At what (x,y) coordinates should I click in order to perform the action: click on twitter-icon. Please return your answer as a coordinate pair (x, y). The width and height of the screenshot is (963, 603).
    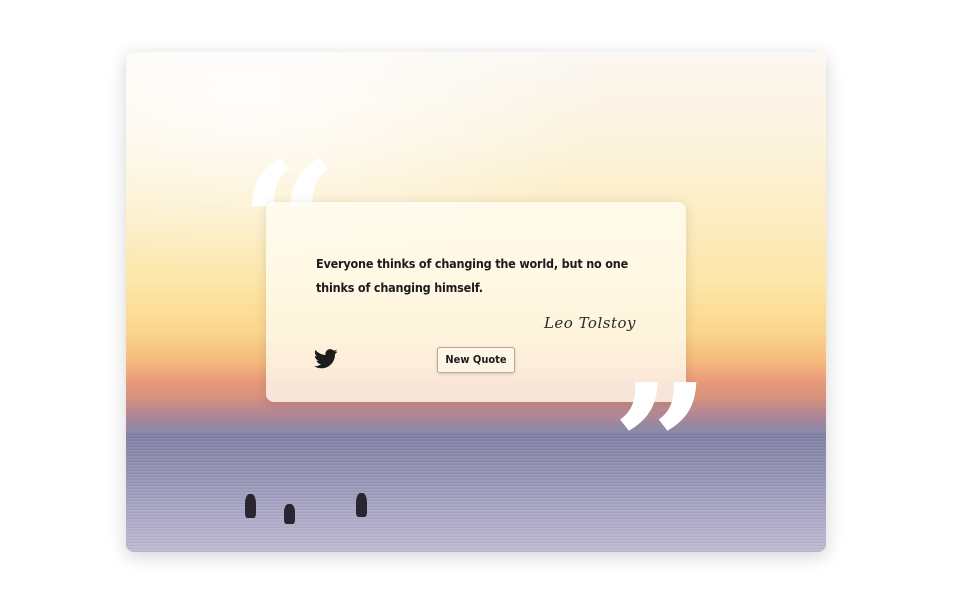
    Looking at the image, I should click on (325, 359).